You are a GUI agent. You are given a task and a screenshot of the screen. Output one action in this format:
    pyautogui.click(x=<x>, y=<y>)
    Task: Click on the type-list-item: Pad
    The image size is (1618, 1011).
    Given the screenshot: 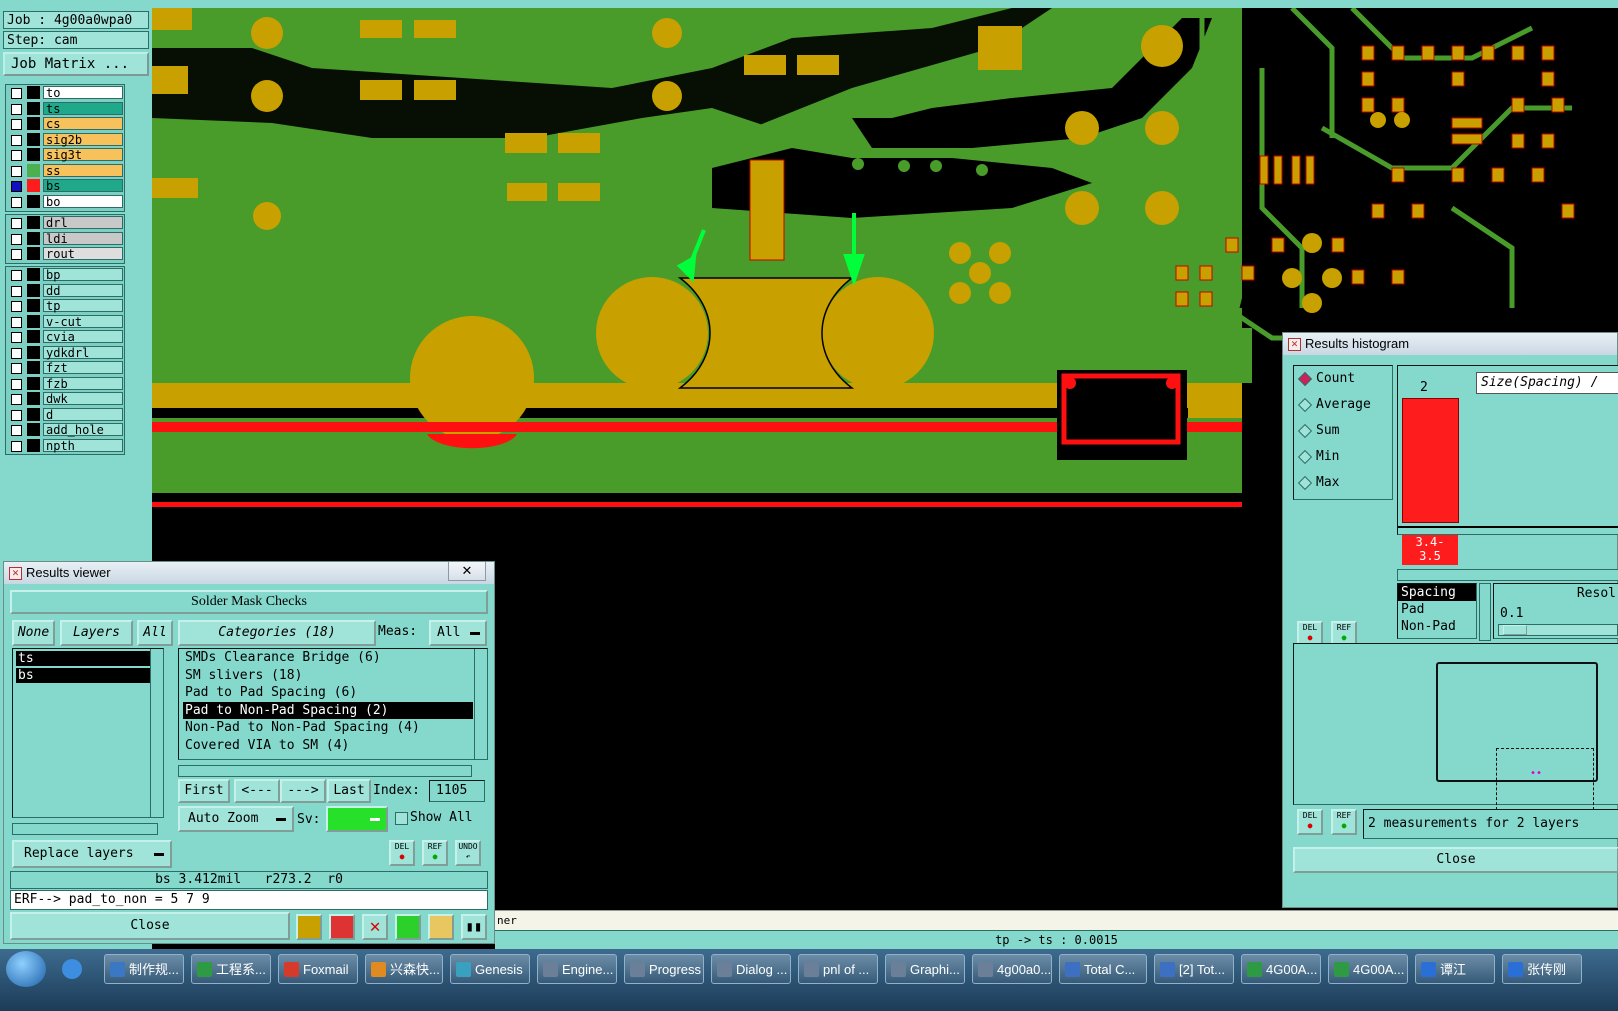 What is the action you would take?
    pyautogui.click(x=1437, y=609)
    